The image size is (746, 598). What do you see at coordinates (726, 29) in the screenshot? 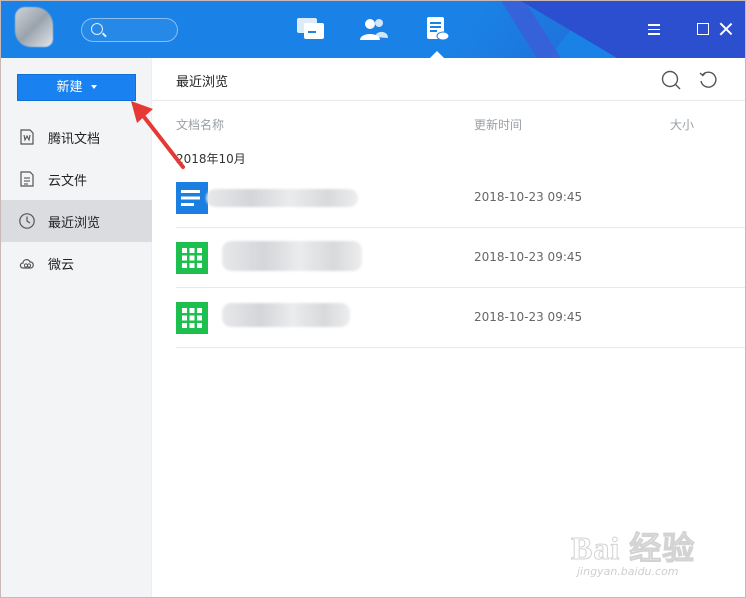
I see `close-icon` at bounding box center [726, 29].